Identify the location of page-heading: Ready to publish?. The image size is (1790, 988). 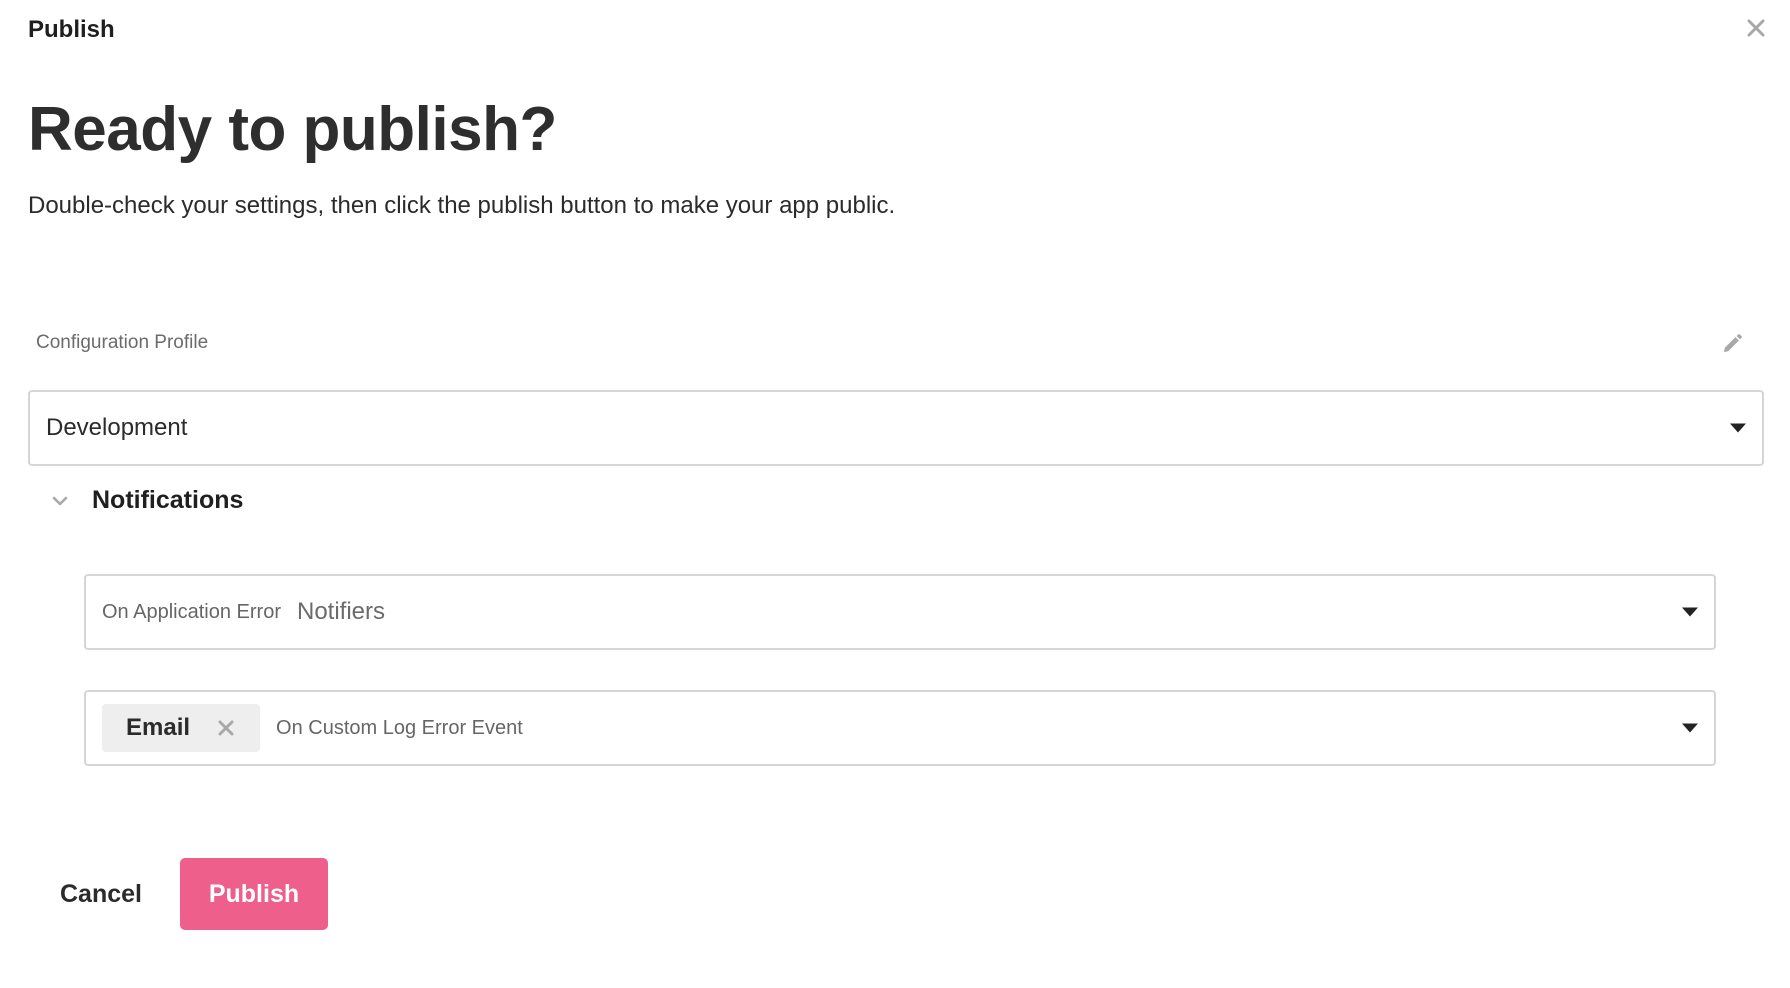
(292, 129).